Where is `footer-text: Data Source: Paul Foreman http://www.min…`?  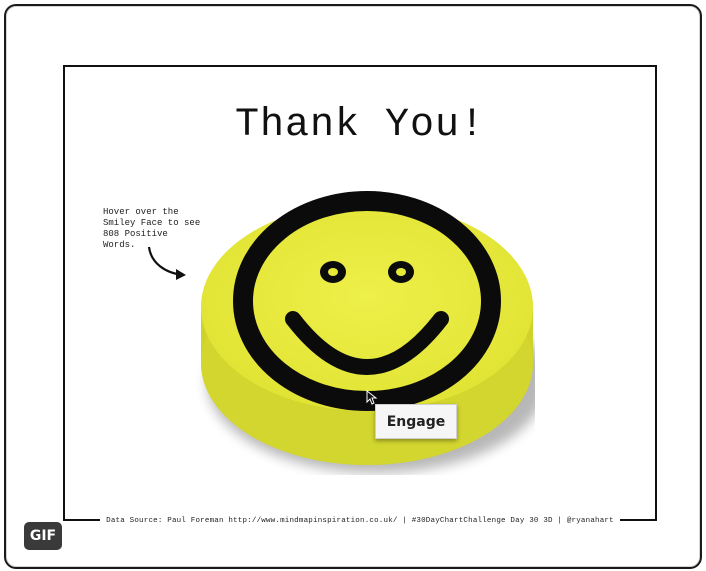 footer-text: Data Source: Paul Foreman http://www.min… is located at coordinates (360, 521).